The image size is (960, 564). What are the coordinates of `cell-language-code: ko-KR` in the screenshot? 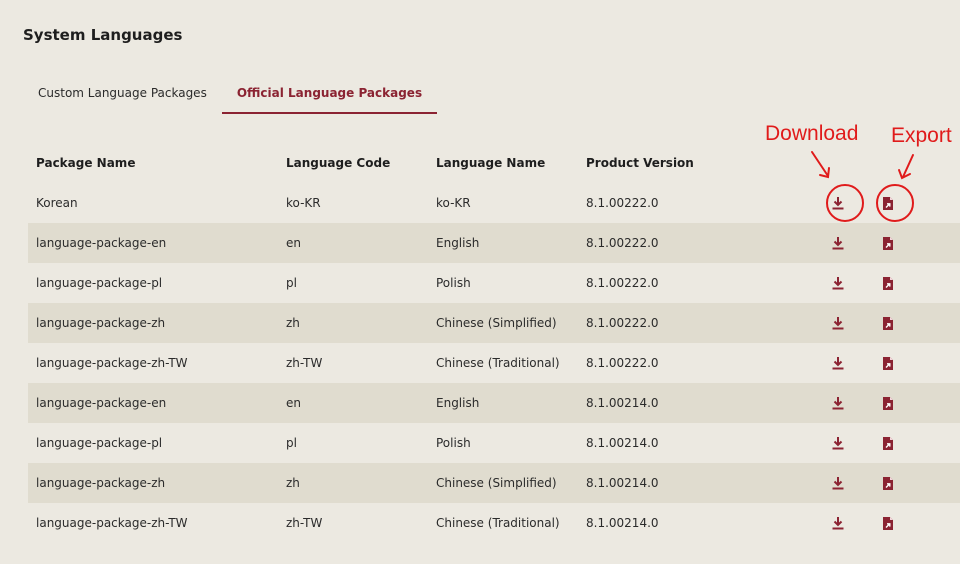 It's located at (303, 203).